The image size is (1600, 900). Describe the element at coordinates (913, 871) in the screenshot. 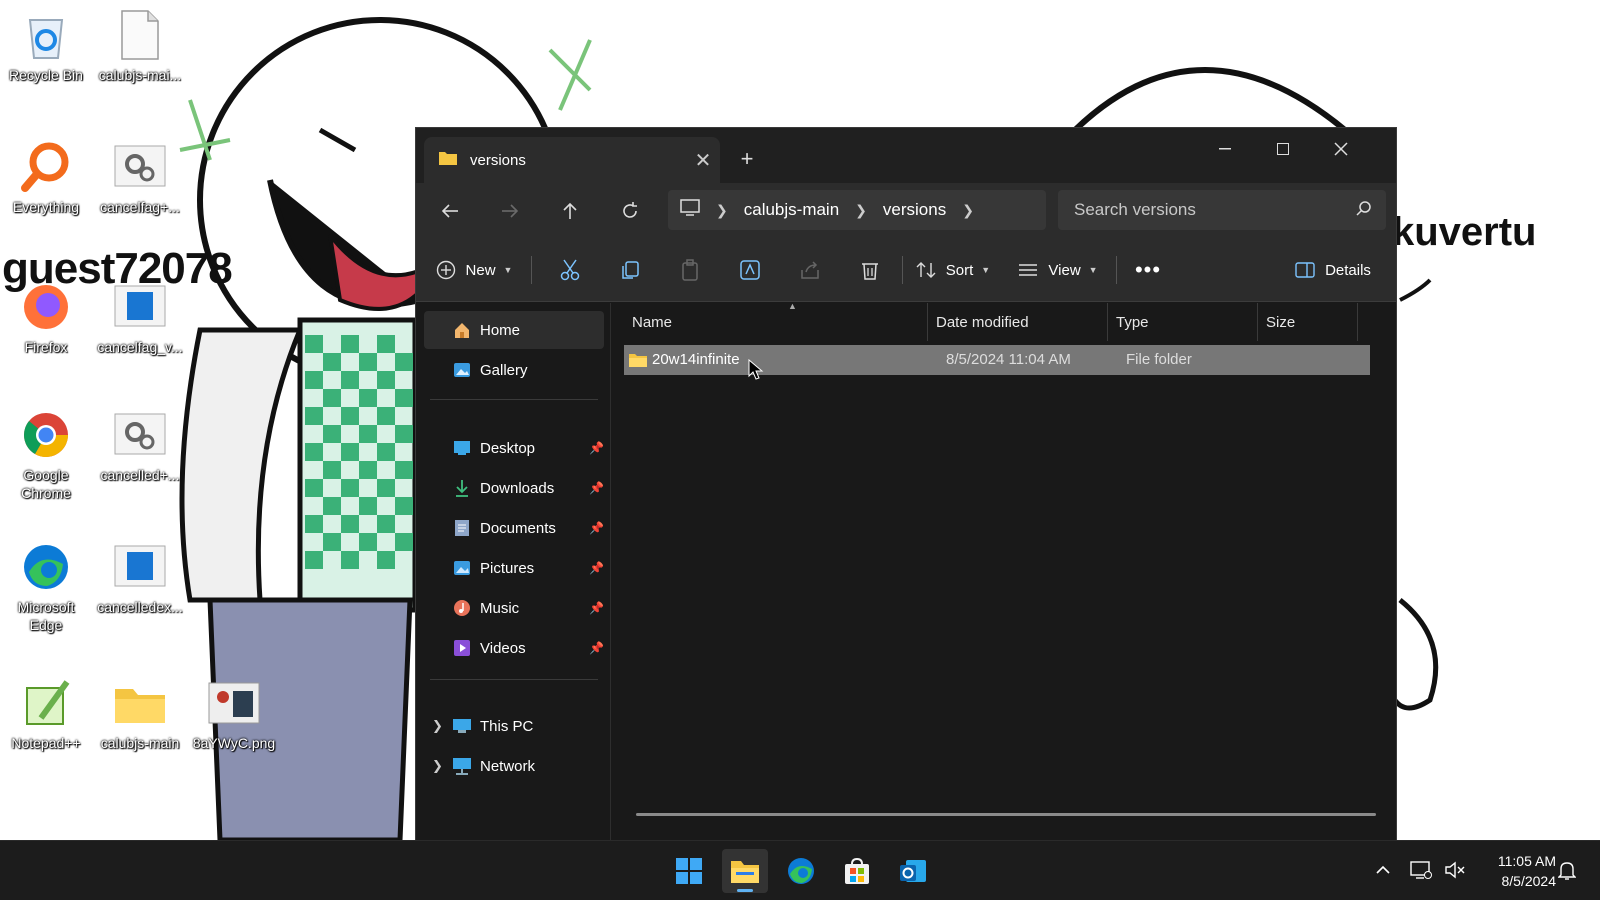

I see `taskbar-outlook` at that location.